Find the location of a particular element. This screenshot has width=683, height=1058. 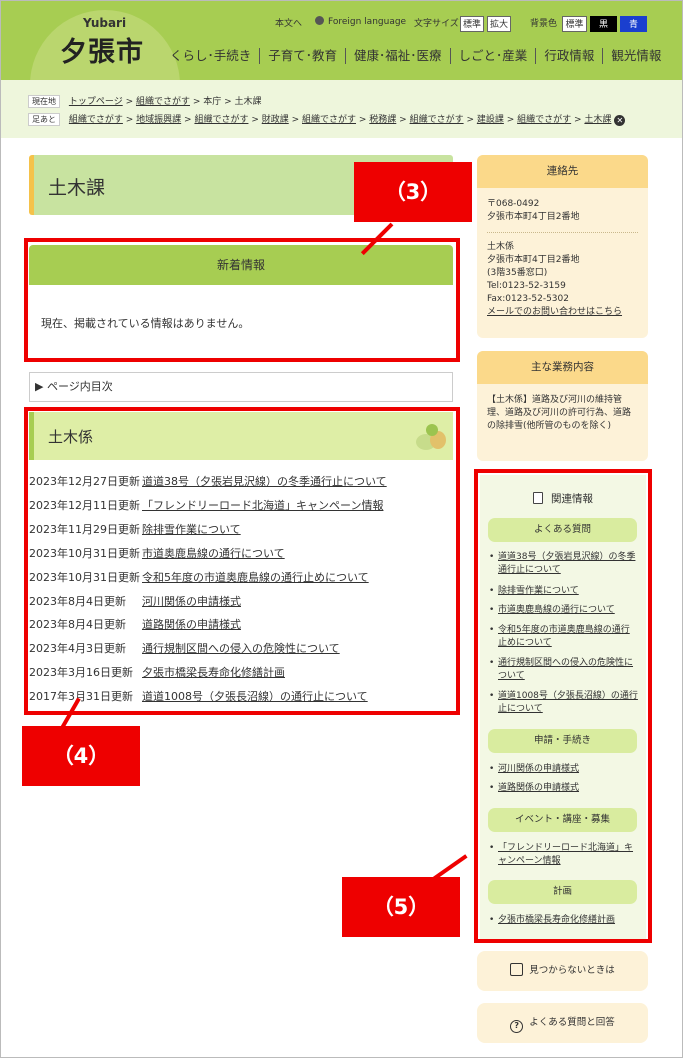

breadcrumb-text: 本庁 is located at coordinates (212, 102).